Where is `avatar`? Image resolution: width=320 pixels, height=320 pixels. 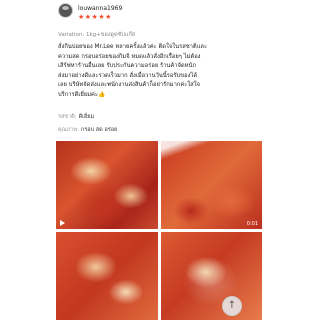
avatar is located at coordinates (65, 10).